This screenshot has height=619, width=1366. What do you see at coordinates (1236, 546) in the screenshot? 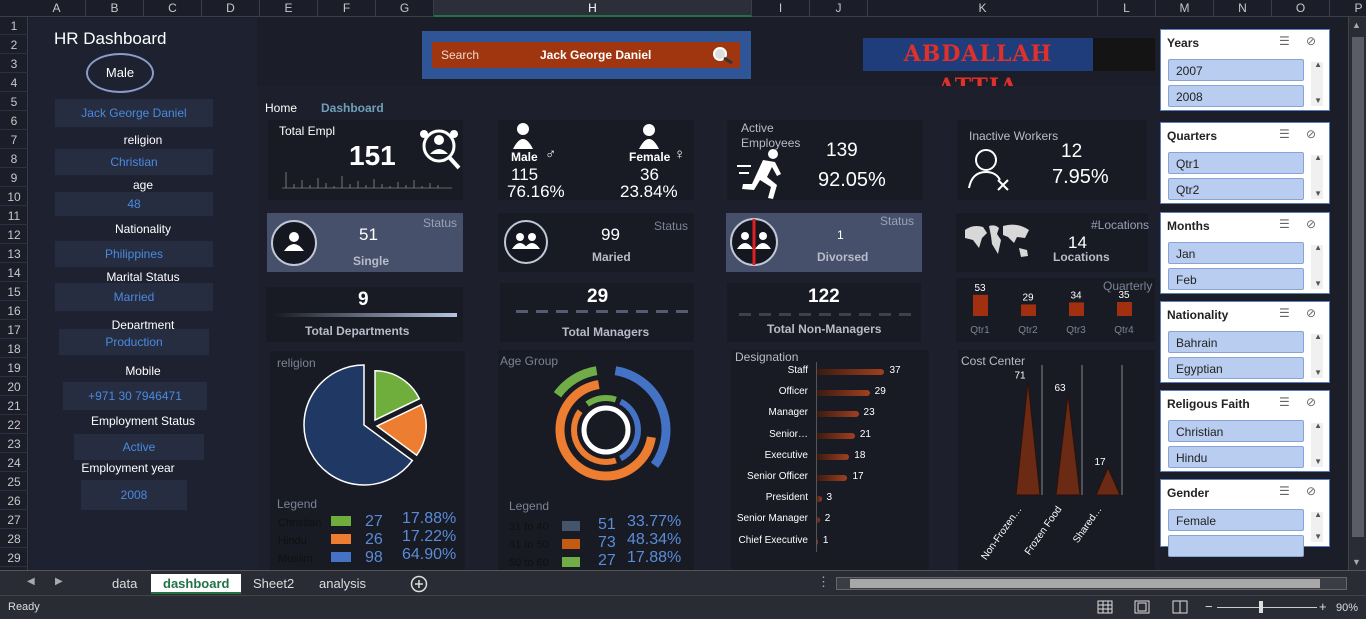
I see `slicer-item` at bounding box center [1236, 546].